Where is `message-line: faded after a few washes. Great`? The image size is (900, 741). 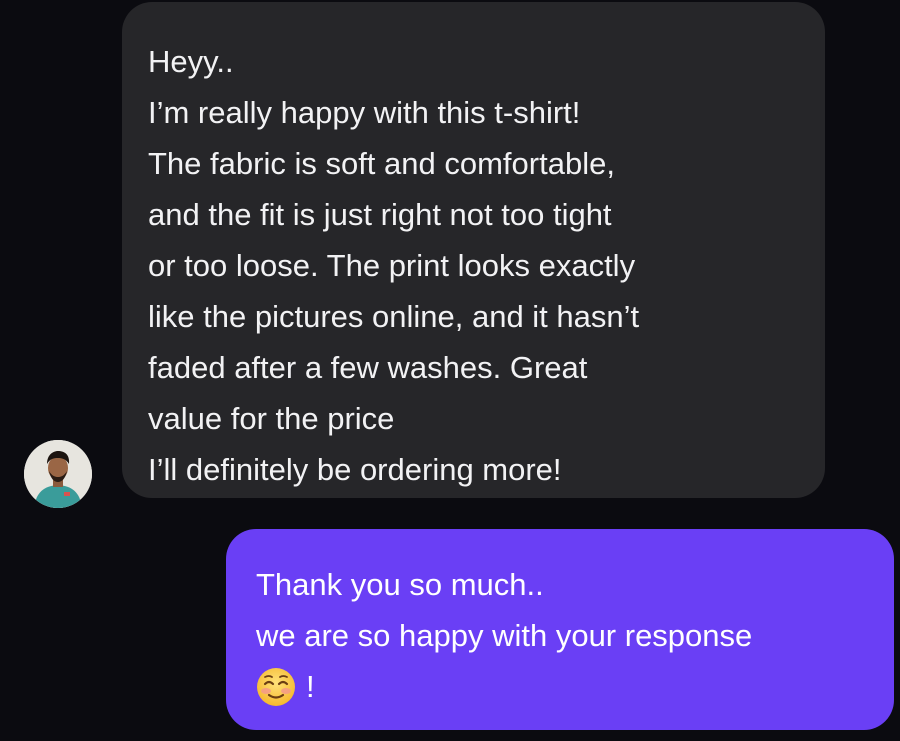 message-line: faded after a few washes. Great is located at coordinates (368, 367).